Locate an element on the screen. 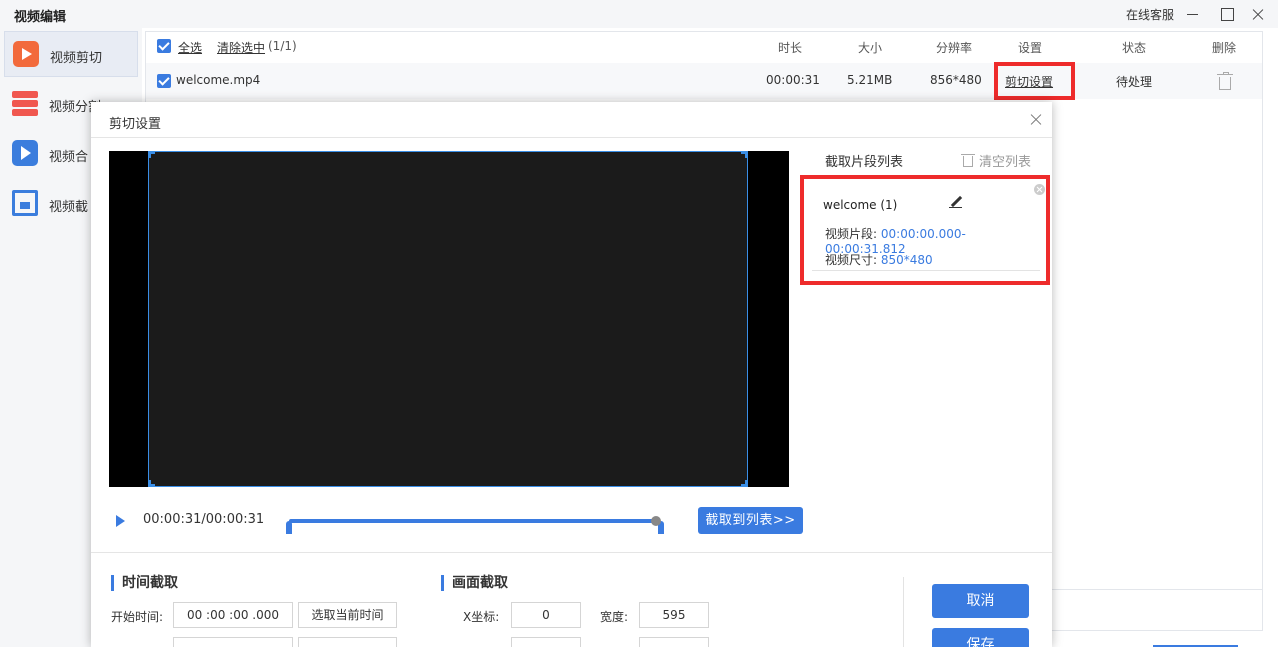 The width and height of the screenshot is (1278, 647). crop-handle-bottom-left is located at coordinates (151, 483).